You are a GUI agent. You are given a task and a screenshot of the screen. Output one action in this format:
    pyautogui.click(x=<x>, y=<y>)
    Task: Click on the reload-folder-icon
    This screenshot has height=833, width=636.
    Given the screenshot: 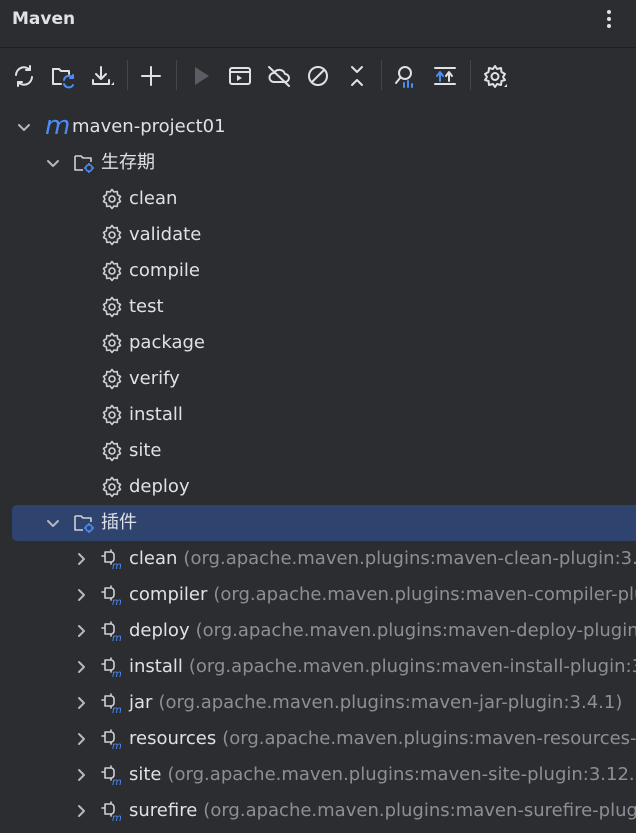 What is the action you would take?
    pyautogui.click(x=63, y=76)
    